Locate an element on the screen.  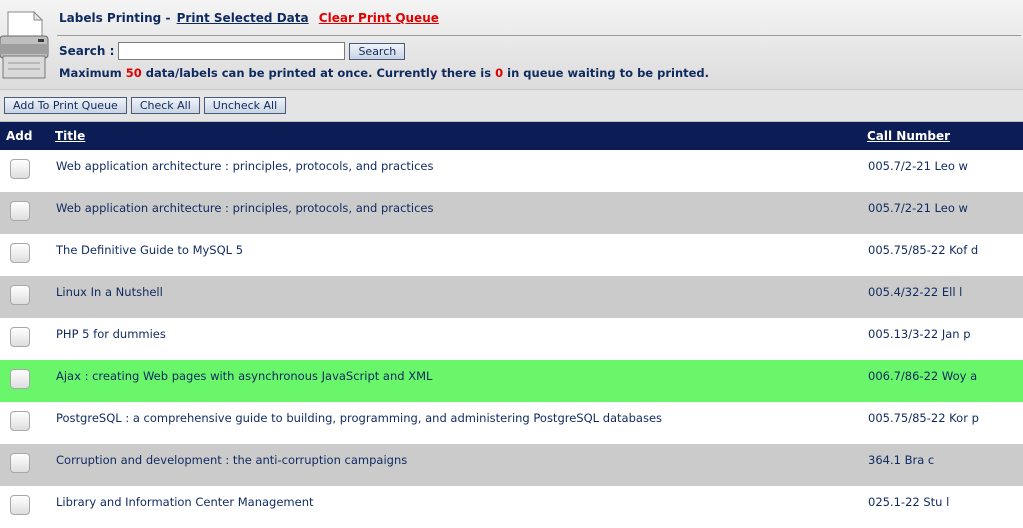
header-divider is located at coordinates (539, 35).